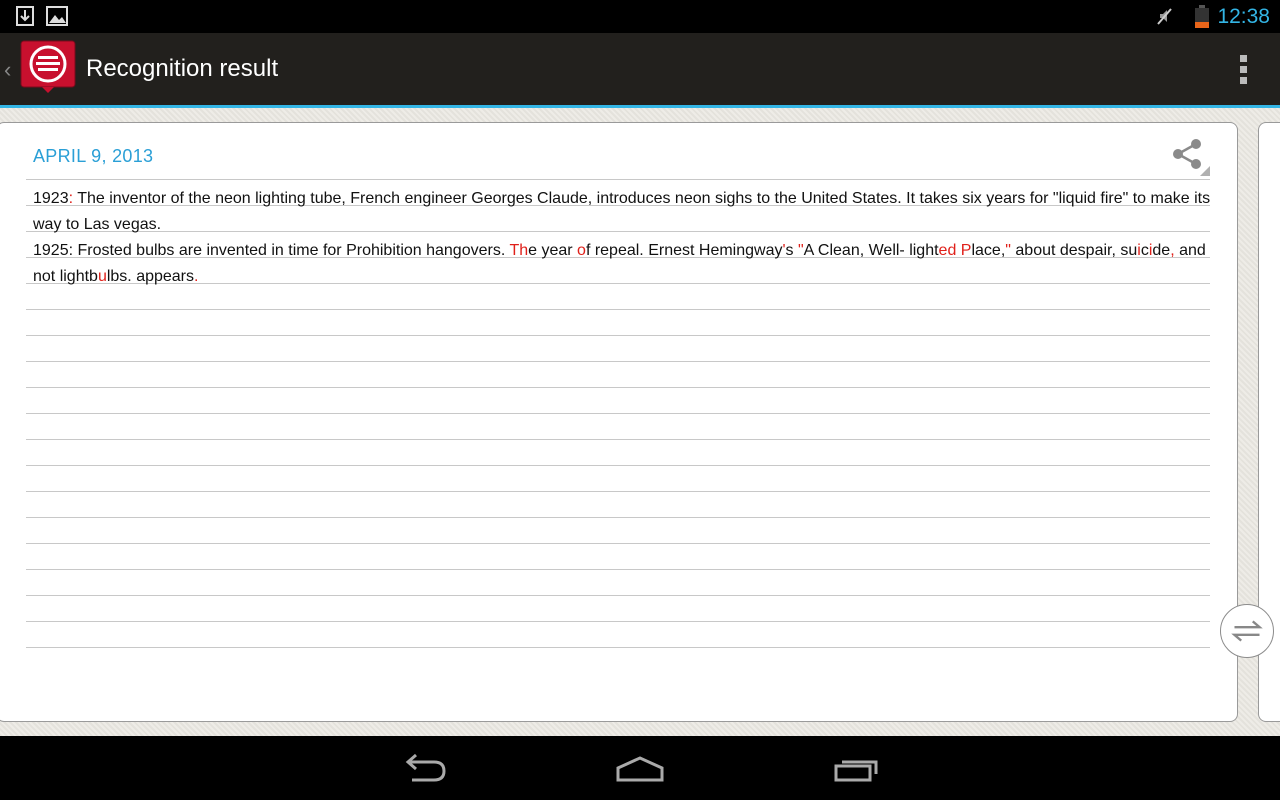 The width and height of the screenshot is (1280, 800). I want to click on share-icon, so click(1189, 157).